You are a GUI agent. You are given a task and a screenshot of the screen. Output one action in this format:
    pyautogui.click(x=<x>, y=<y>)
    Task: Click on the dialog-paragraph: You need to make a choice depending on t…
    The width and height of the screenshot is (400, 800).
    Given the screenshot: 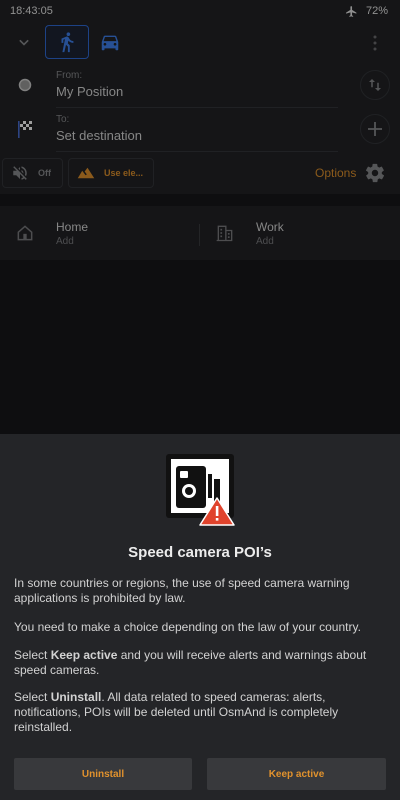 What is the action you would take?
    pyautogui.click(x=187, y=627)
    